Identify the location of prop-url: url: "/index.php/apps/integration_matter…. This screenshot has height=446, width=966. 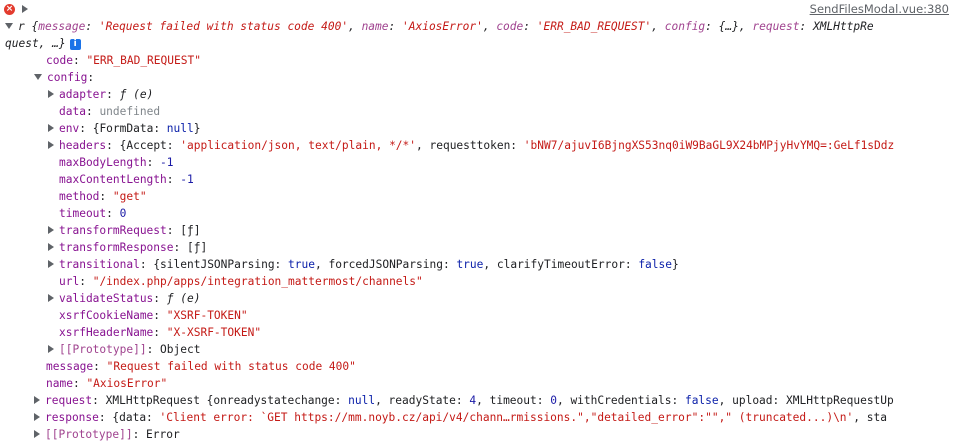
(241, 281).